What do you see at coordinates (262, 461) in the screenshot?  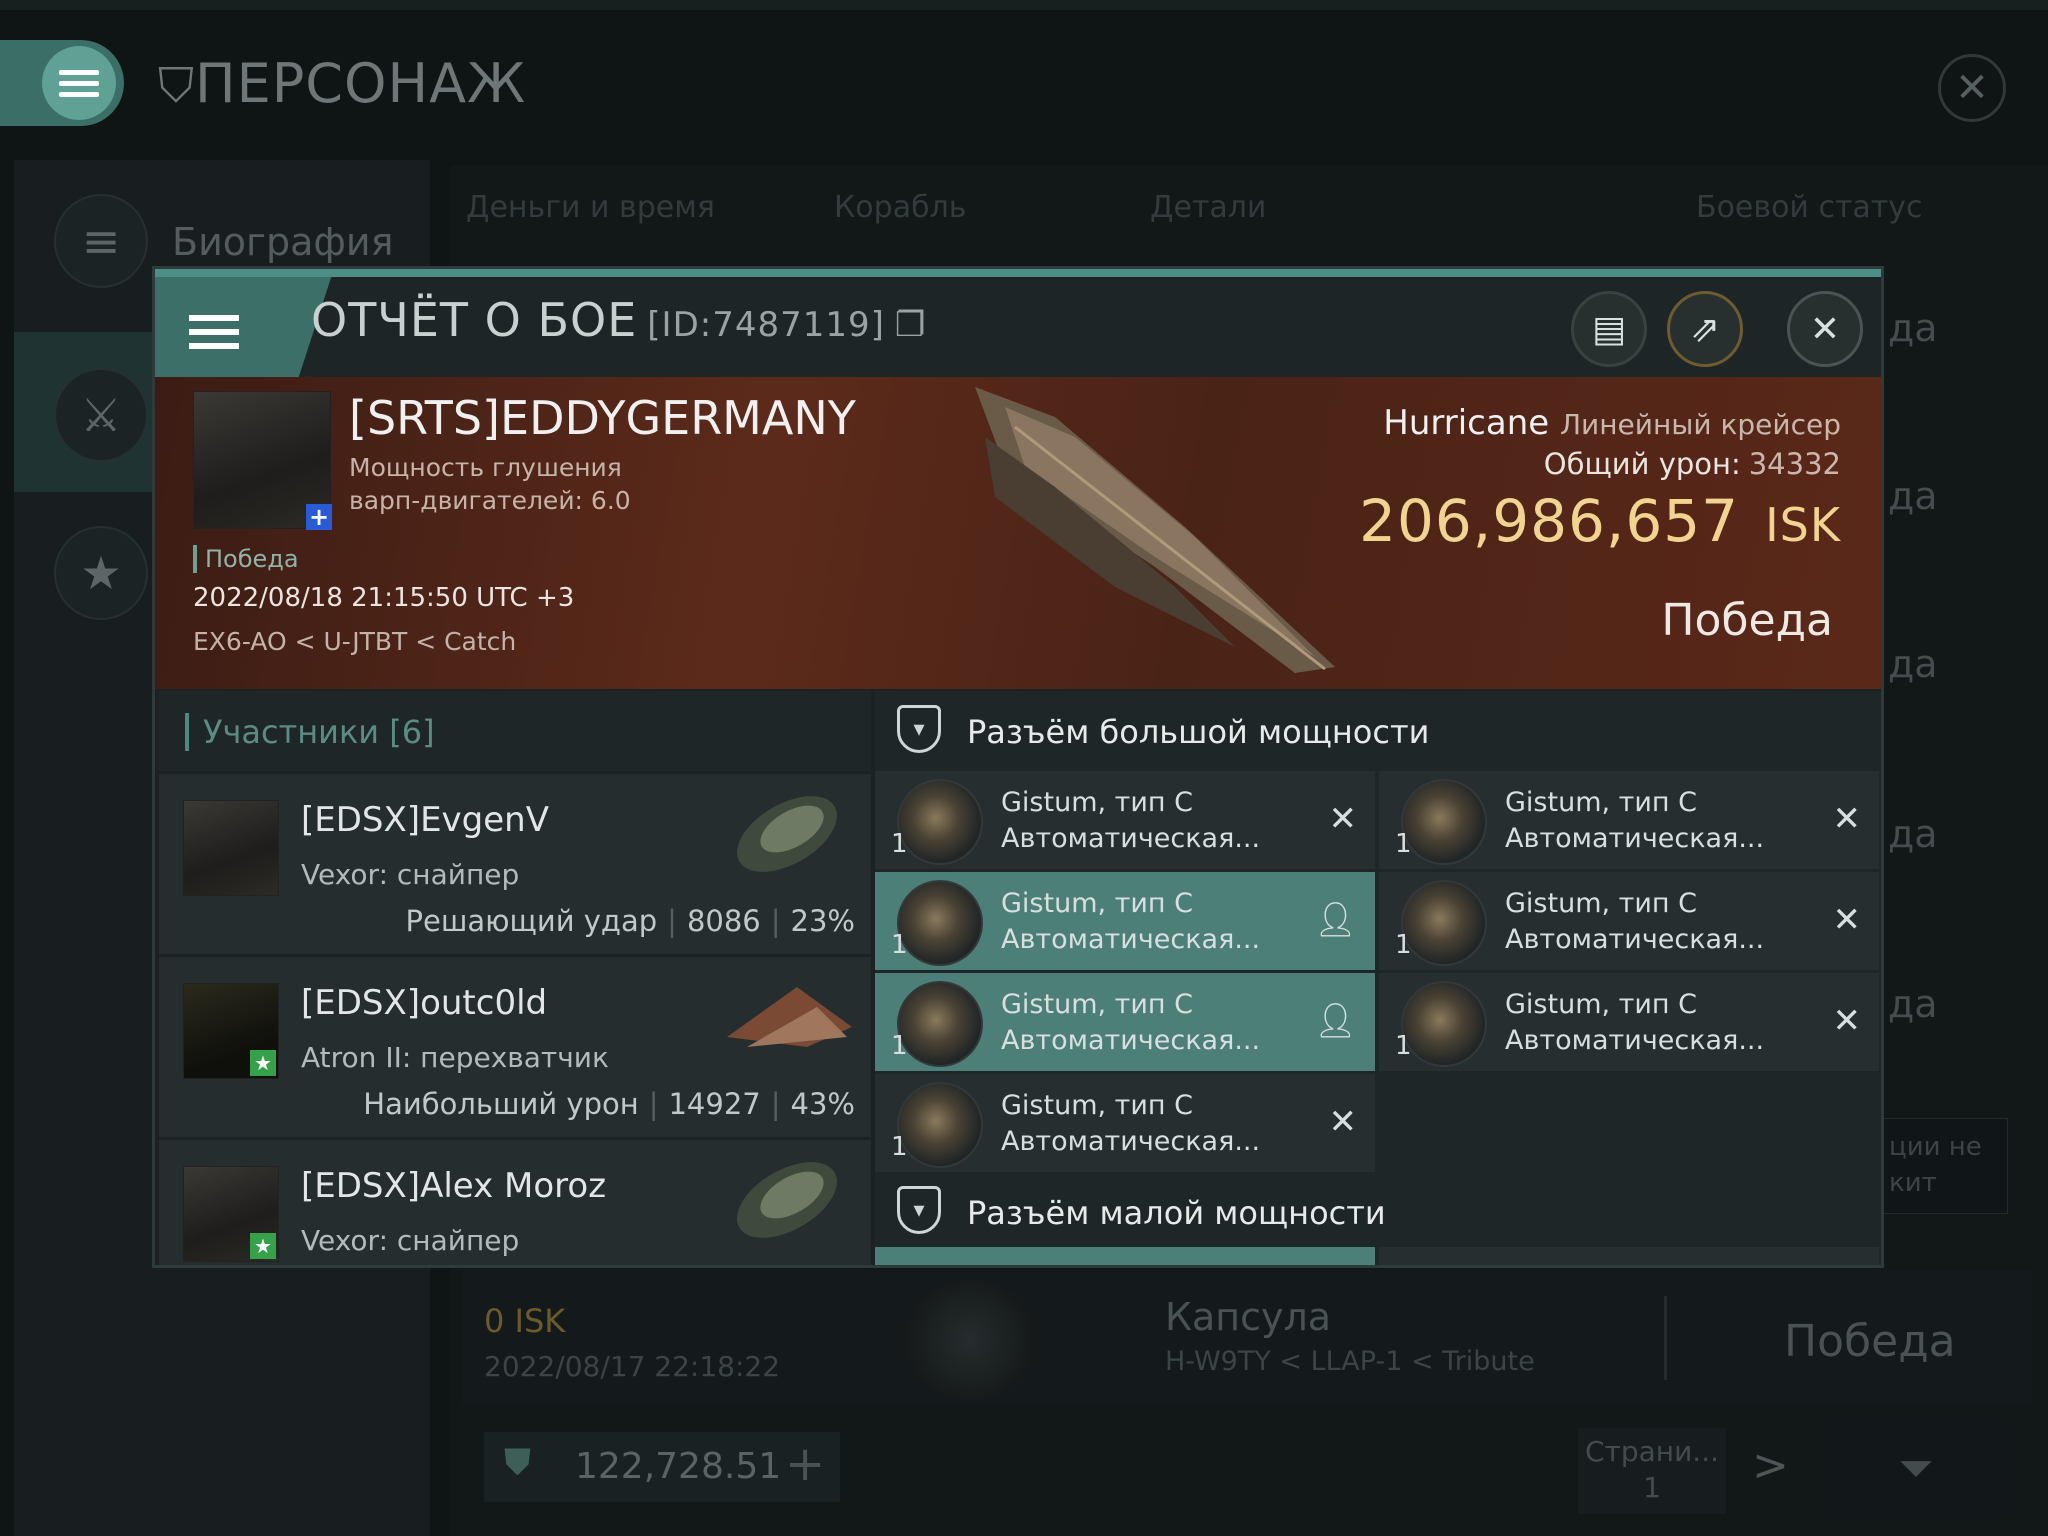 I see `victim-portrait: +` at bounding box center [262, 461].